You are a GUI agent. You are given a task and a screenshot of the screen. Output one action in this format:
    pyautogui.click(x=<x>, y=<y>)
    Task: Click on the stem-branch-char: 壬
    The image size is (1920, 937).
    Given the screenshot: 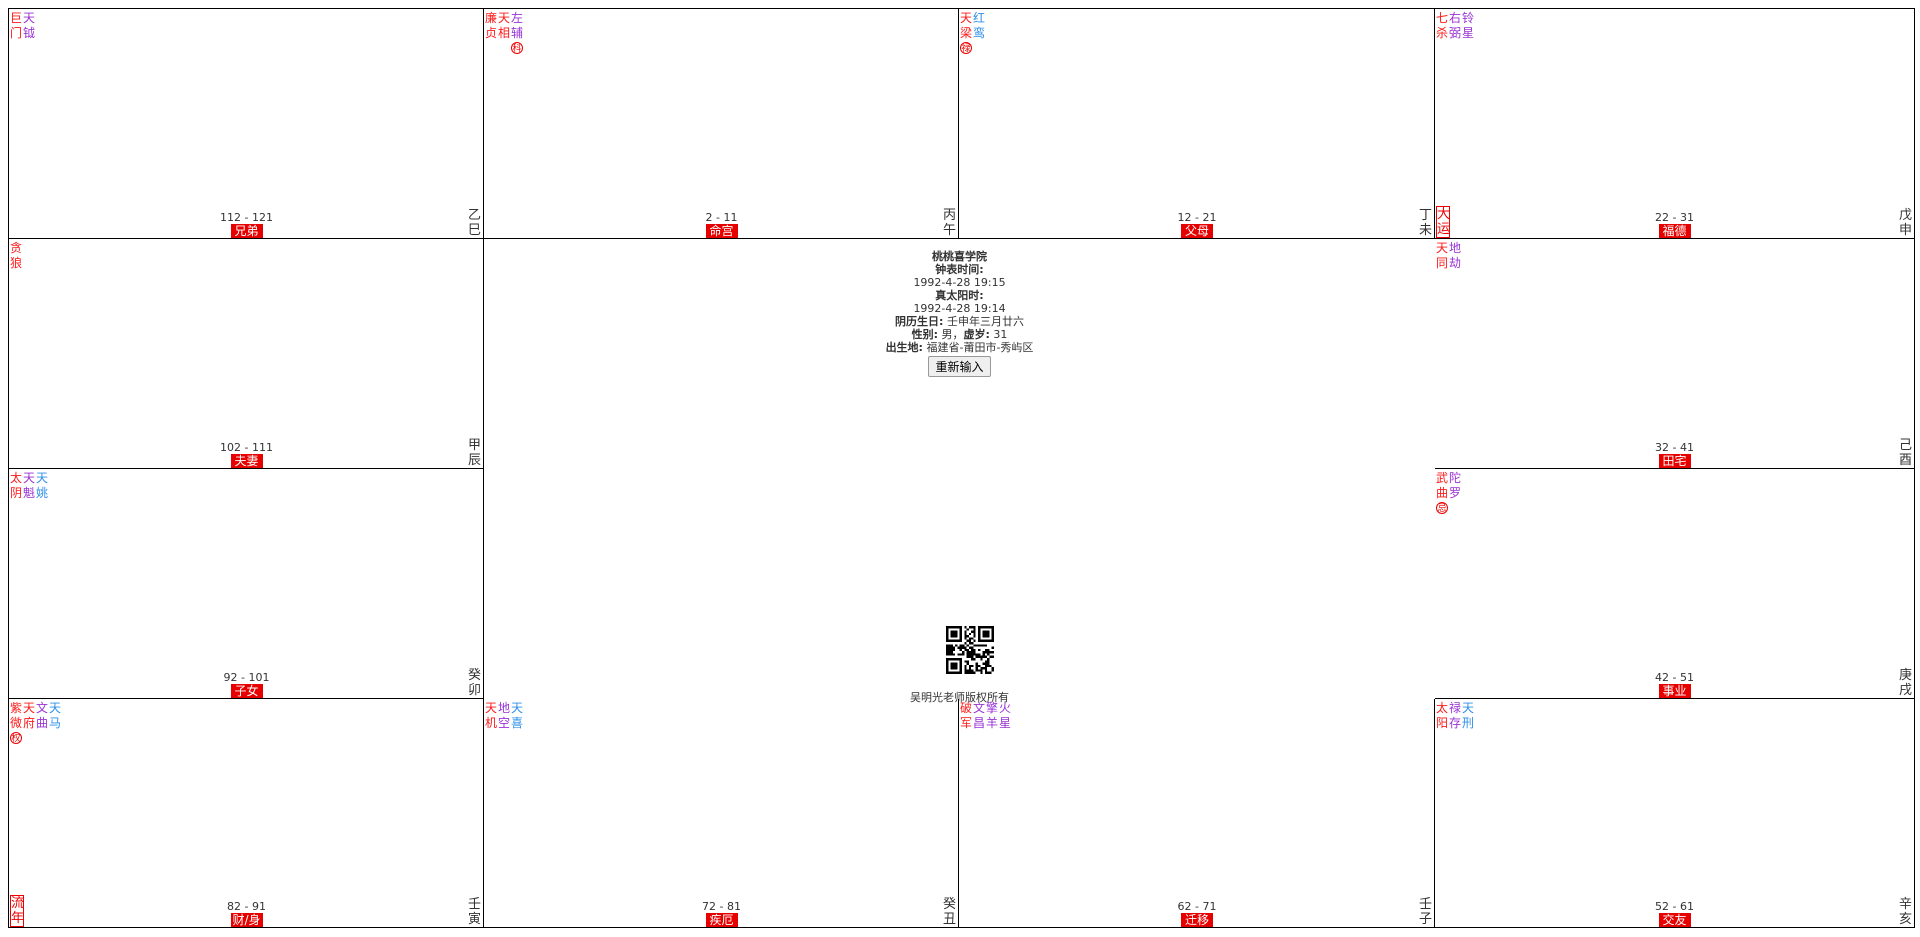 What is the action you would take?
    pyautogui.click(x=1426, y=904)
    